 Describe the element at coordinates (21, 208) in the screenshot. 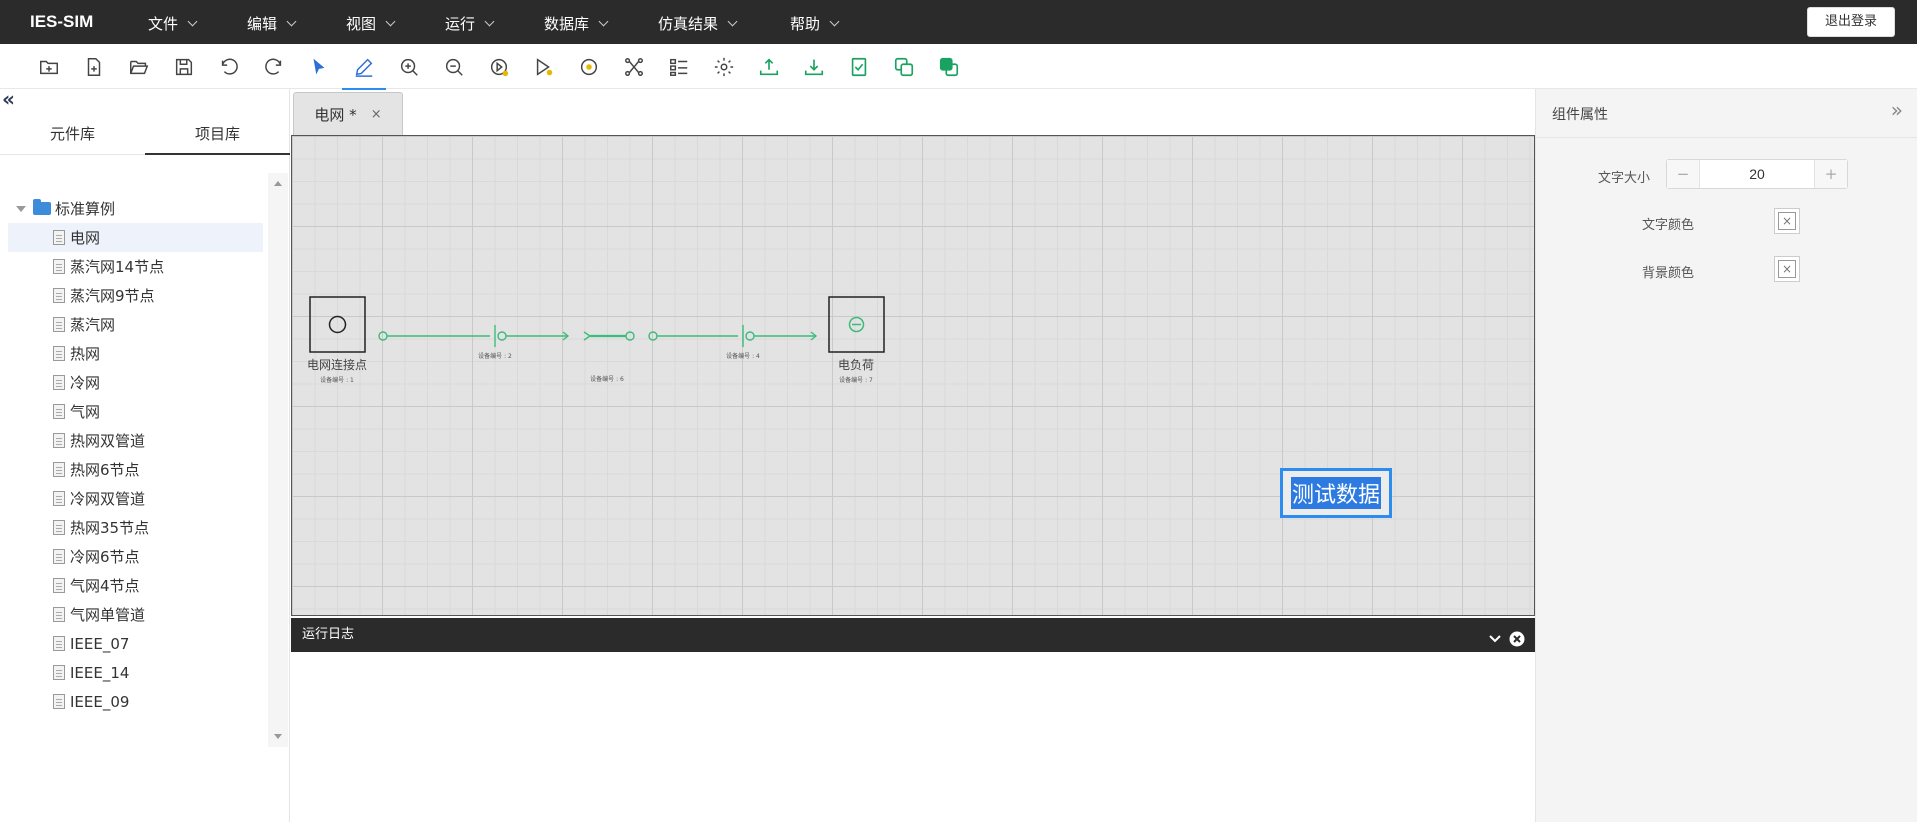

I see `caret-down-icon` at that location.